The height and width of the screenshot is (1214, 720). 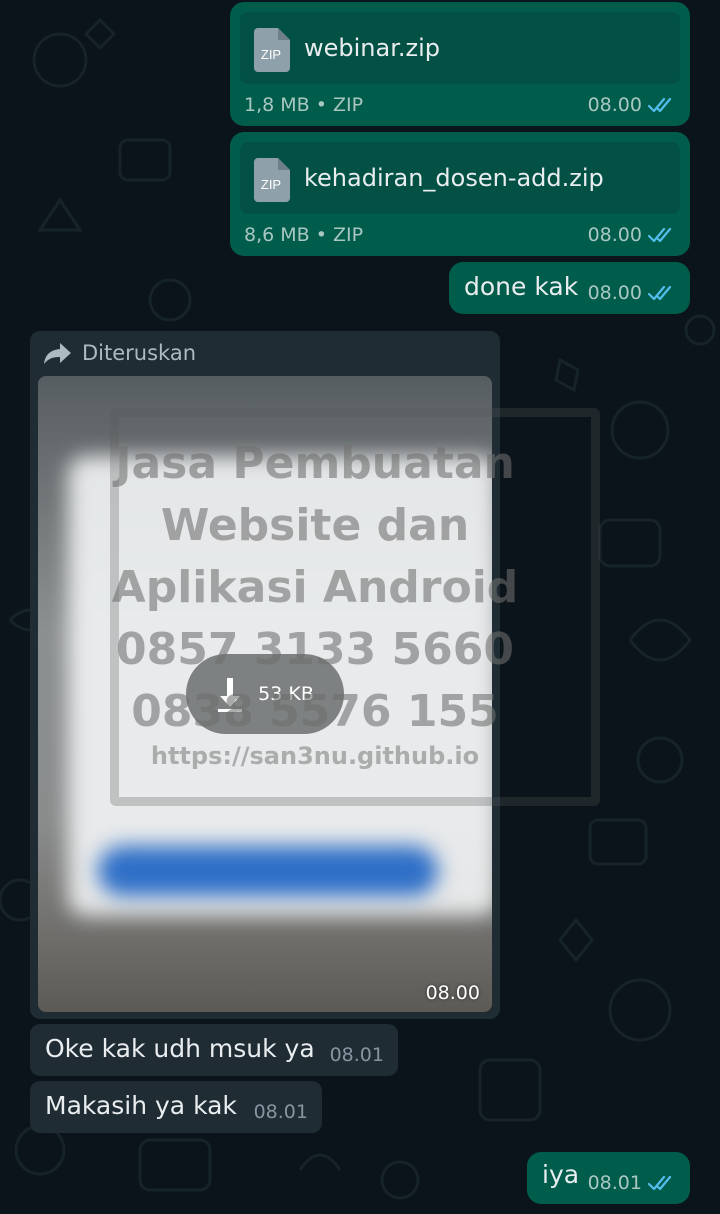 I want to click on outgoing-text-message: done kak 08.00, so click(x=569, y=288).